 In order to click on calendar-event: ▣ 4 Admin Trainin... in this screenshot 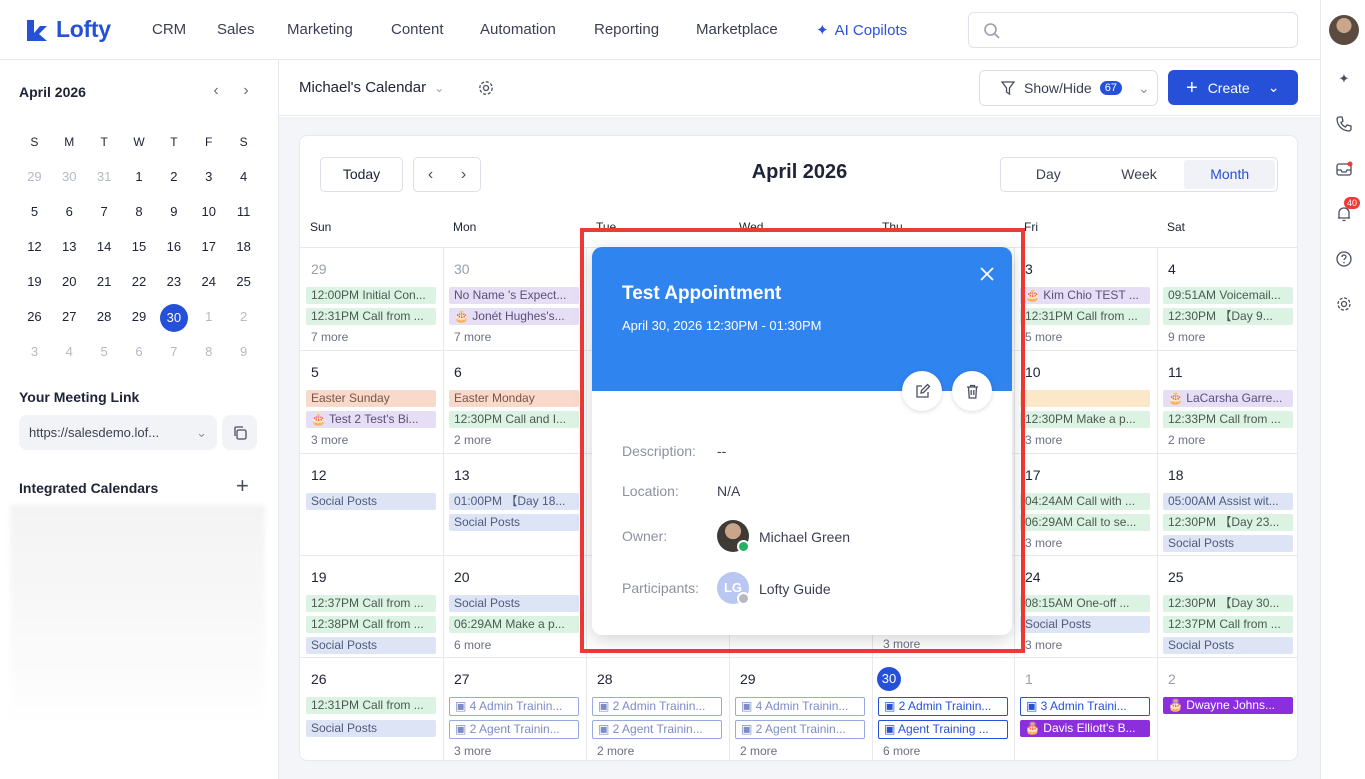, I will do `click(514, 706)`.